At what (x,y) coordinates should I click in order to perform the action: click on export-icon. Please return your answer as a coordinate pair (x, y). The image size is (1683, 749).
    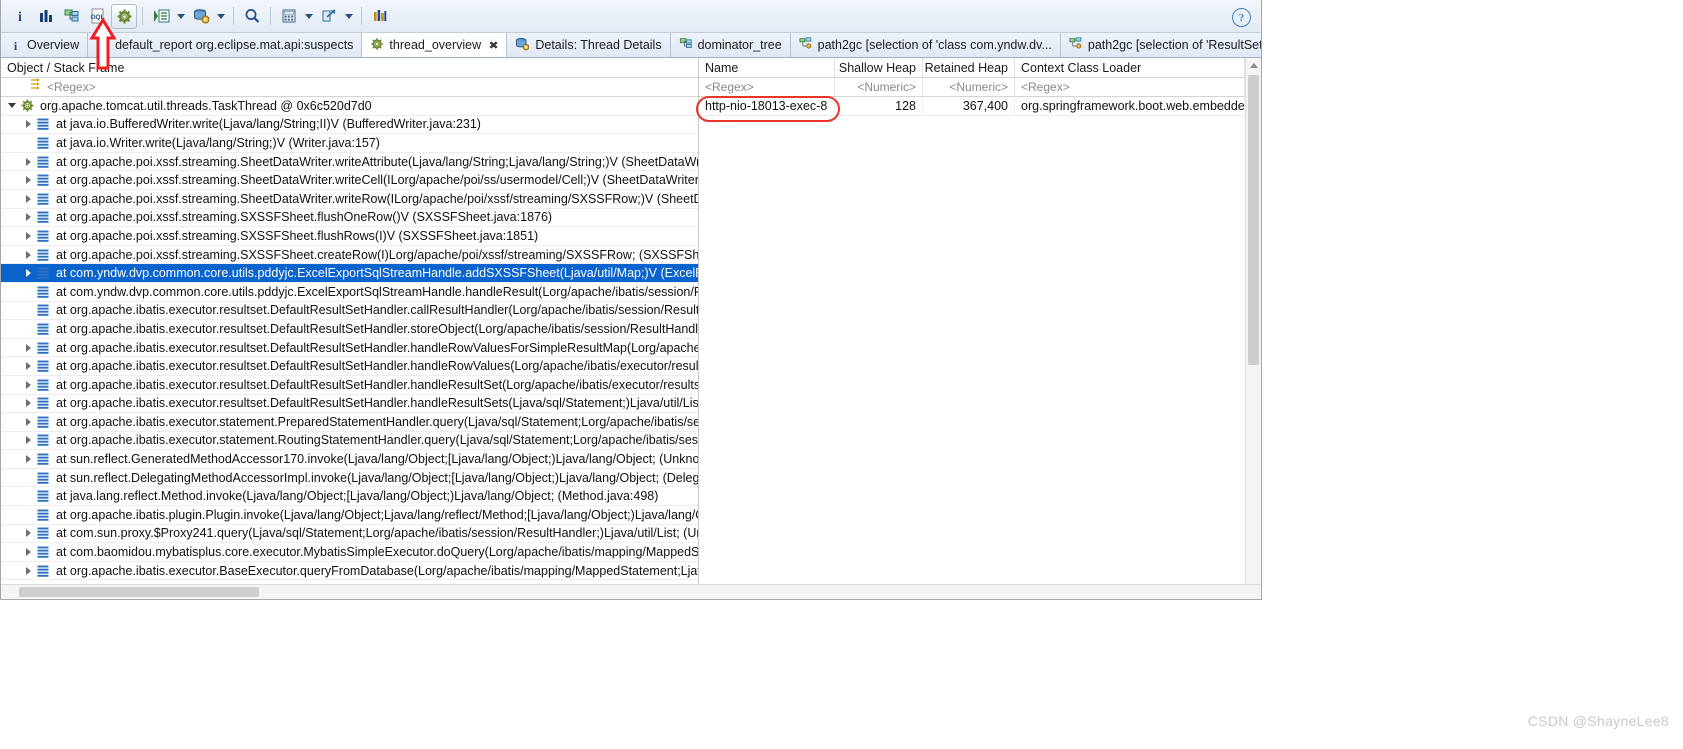
    Looking at the image, I should click on (329, 16).